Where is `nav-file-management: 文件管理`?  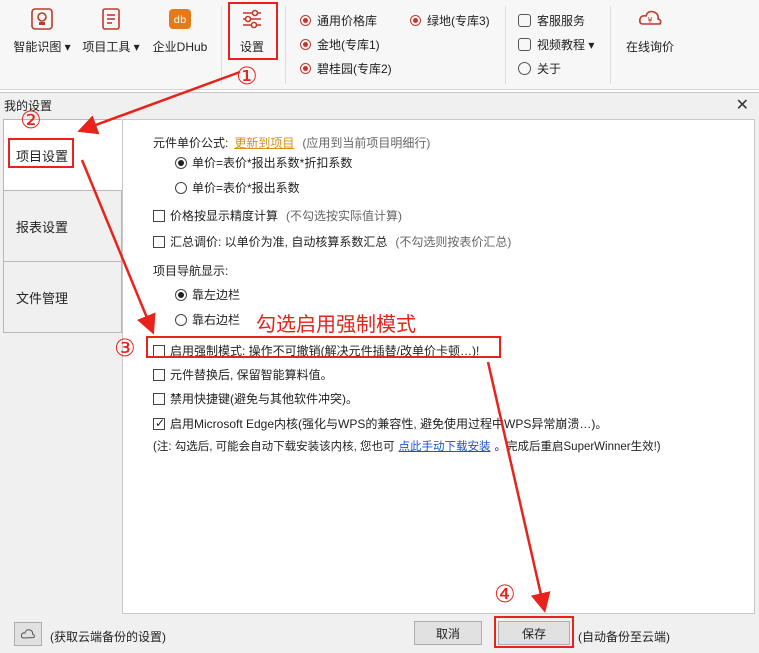
nav-file-management: 文件管理 is located at coordinates (62, 297).